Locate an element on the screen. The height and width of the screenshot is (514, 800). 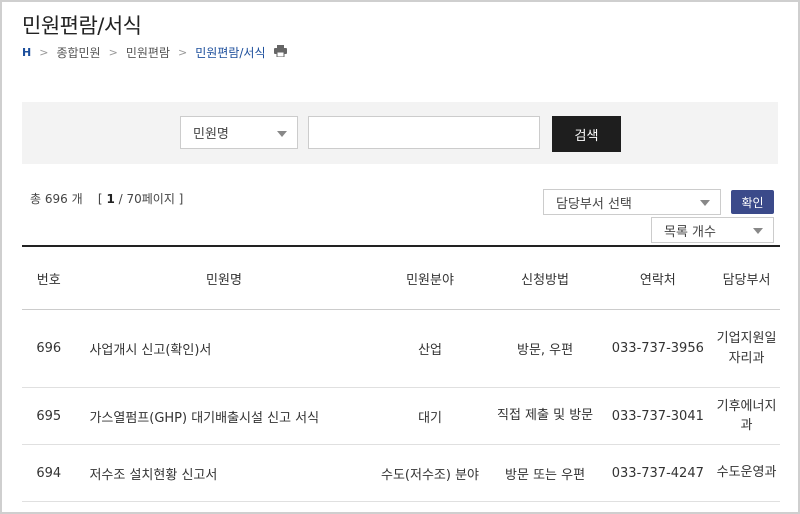
breadcrumb-item-general: 종합민원 is located at coordinates (78, 52).